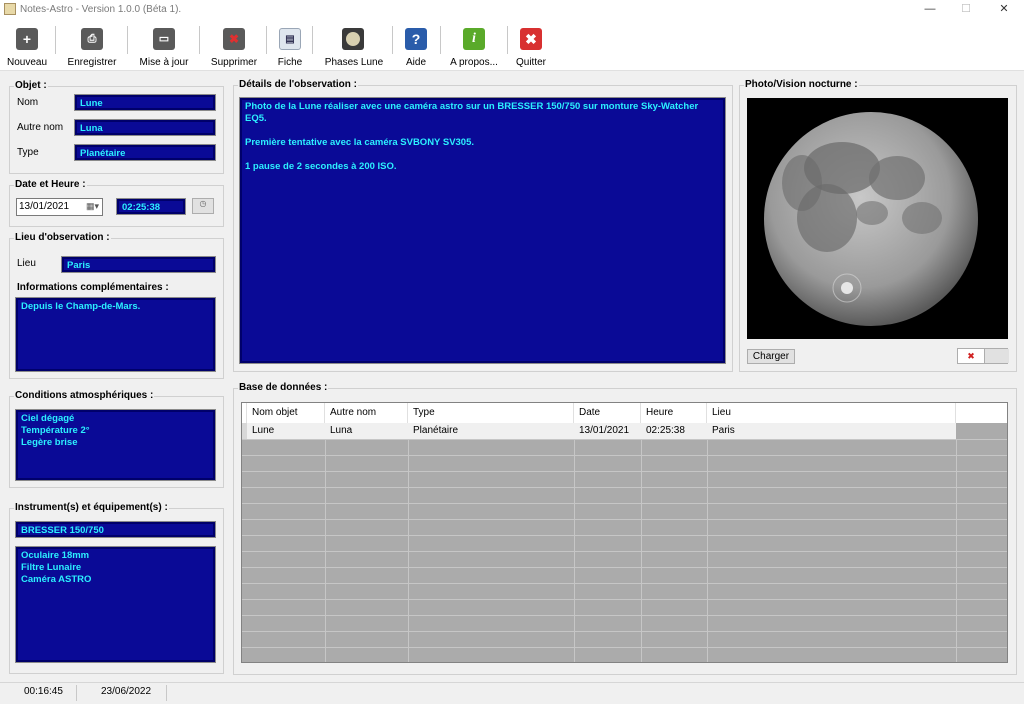 This screenshot has width=1024, height=704. I want to click on card-icon: ▤, so click(290, 39).